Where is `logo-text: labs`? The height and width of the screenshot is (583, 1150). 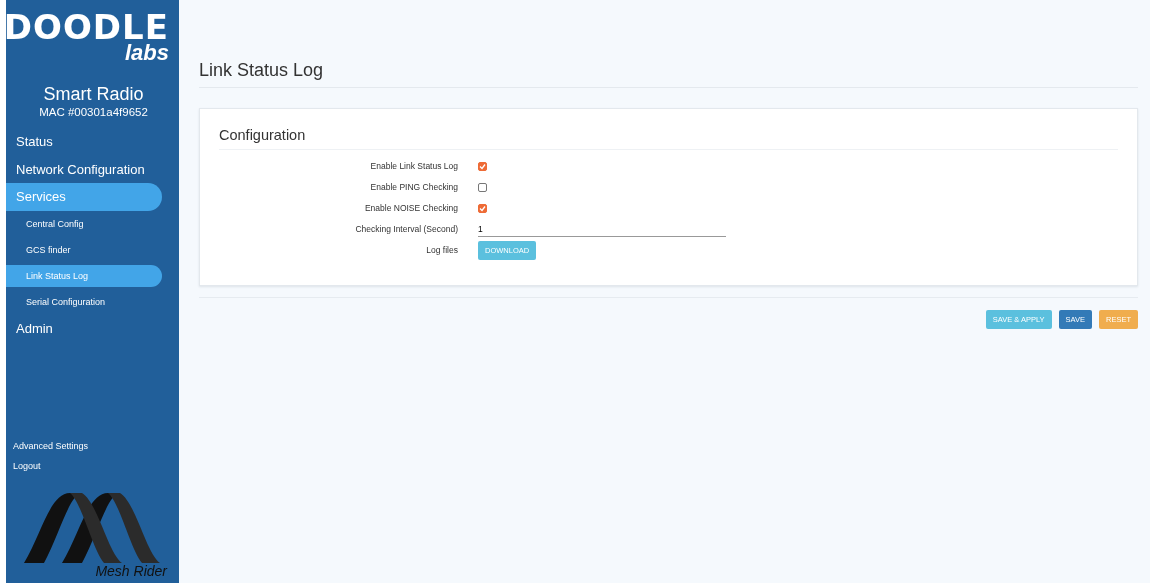
logo-text: labs is located at coordinates (146, 53).